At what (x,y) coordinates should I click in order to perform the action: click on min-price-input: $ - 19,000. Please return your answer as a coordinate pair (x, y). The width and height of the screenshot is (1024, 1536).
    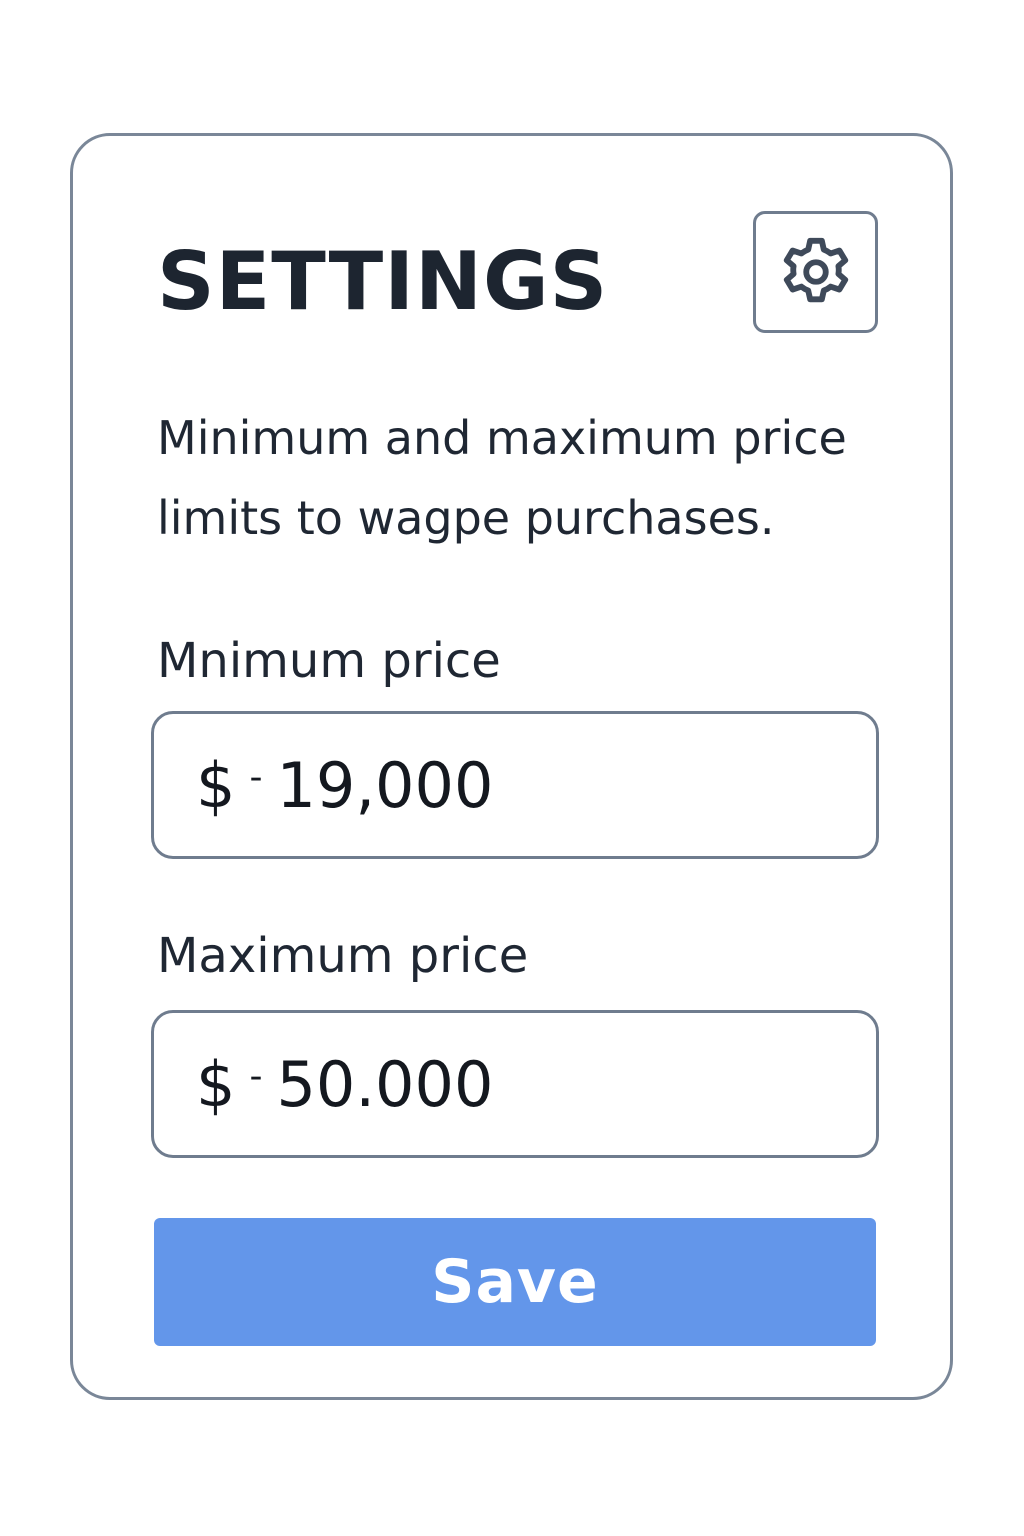
    Looking at the image, I should click on (515, 785).